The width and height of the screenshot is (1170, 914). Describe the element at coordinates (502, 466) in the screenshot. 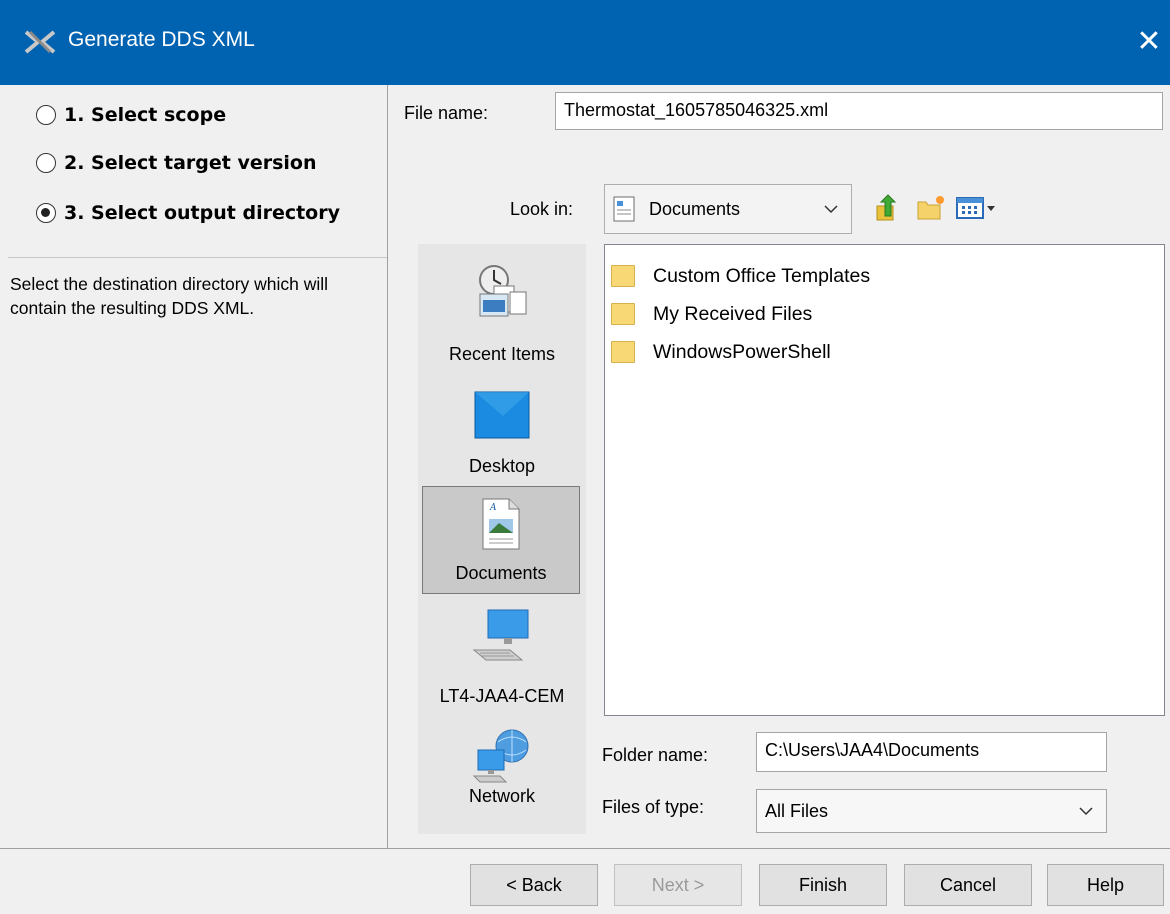

I see `place-label: Desktop` at that location.